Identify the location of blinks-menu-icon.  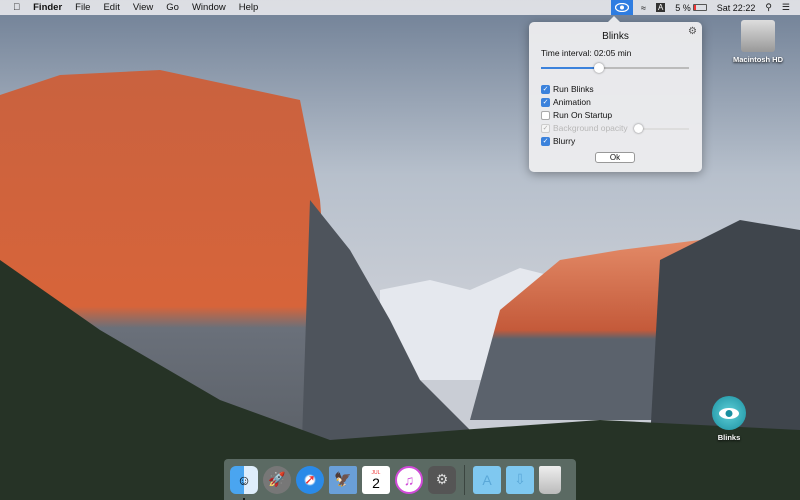
(621, 7).